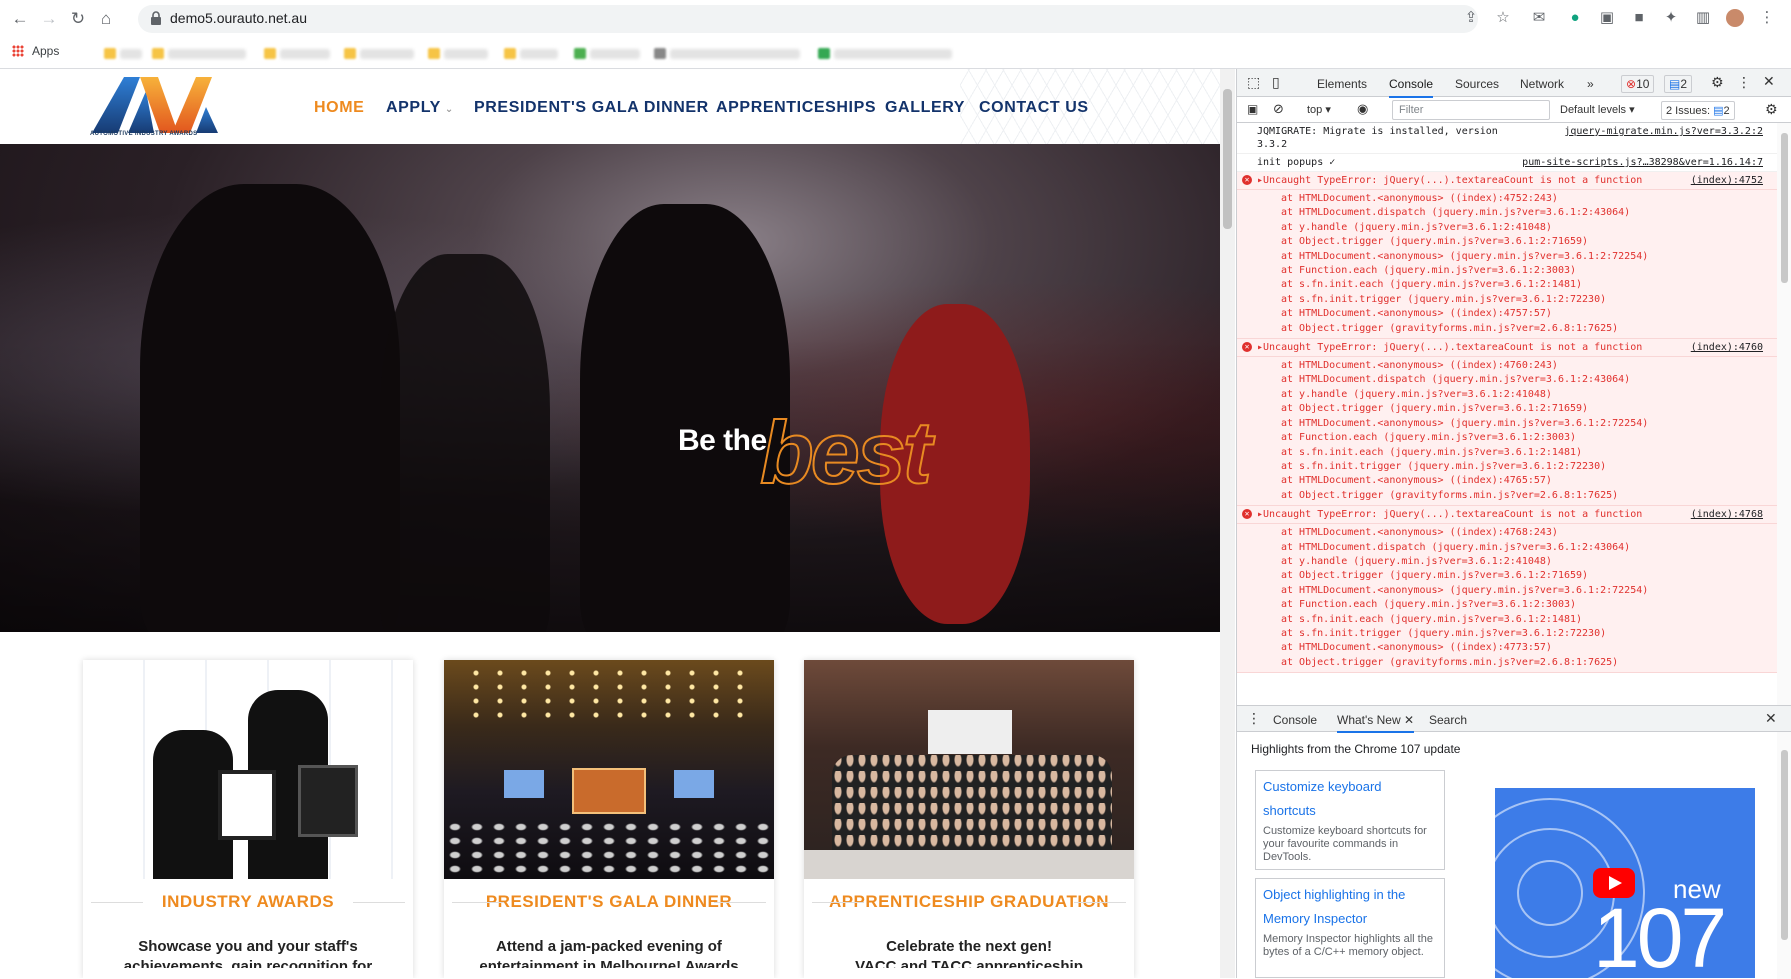 The height and width of the screenshot is (979, 1791). I want to click on nav-contact-us: CONTACT US, so click(1034, 108).